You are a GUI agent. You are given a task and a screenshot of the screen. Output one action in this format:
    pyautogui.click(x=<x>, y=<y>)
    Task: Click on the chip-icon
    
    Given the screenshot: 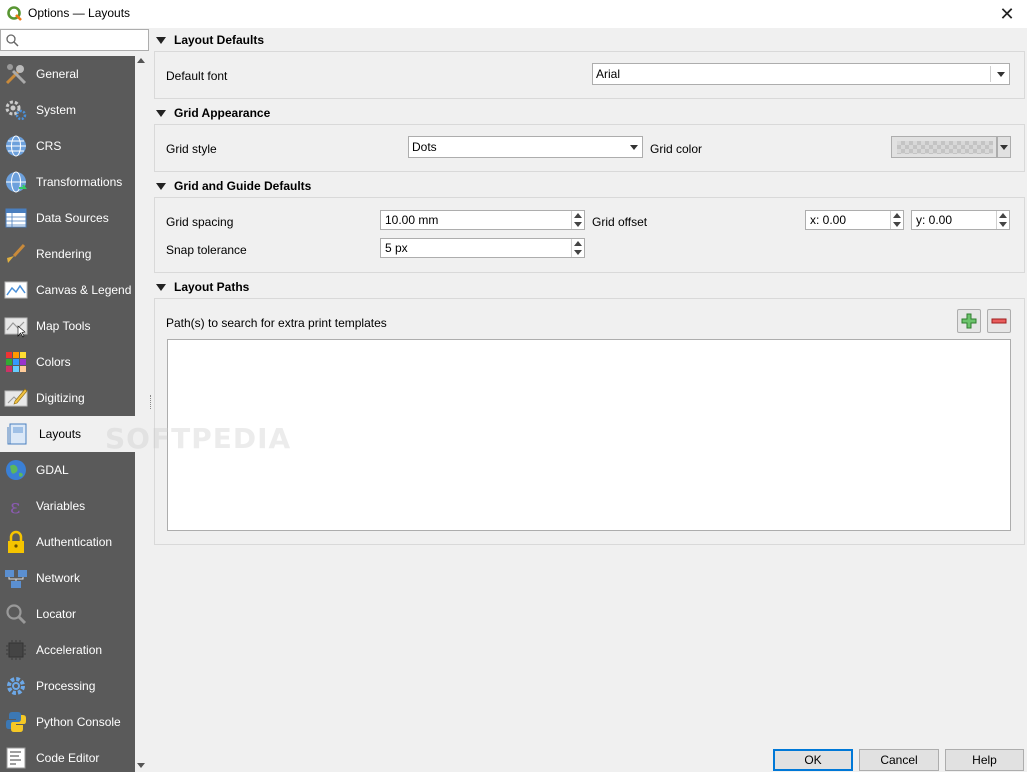 What is the action you would take?
    pyautogui.click(x=16, y=650)
    